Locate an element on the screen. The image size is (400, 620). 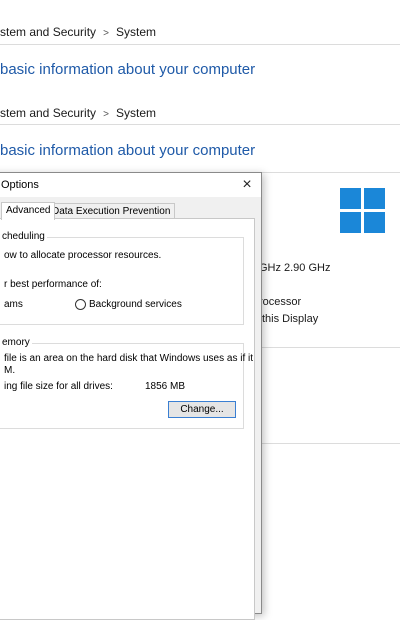
virtual-memory-description-cont: M. is located at coordinates (10, 370).